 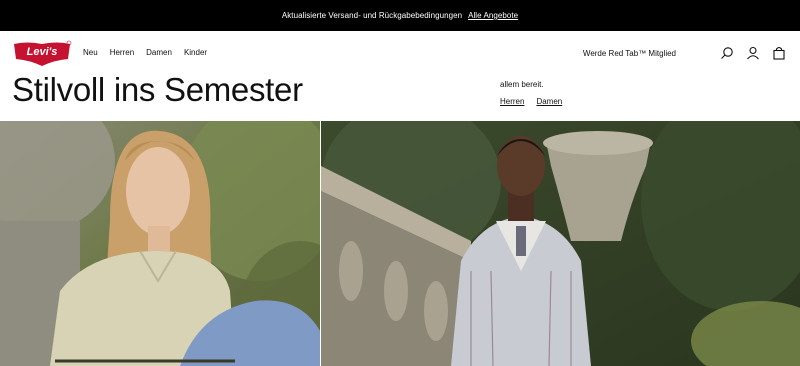 I want to click on hero-title: Stilvoll ins Semester, so click(x=157, y=89).